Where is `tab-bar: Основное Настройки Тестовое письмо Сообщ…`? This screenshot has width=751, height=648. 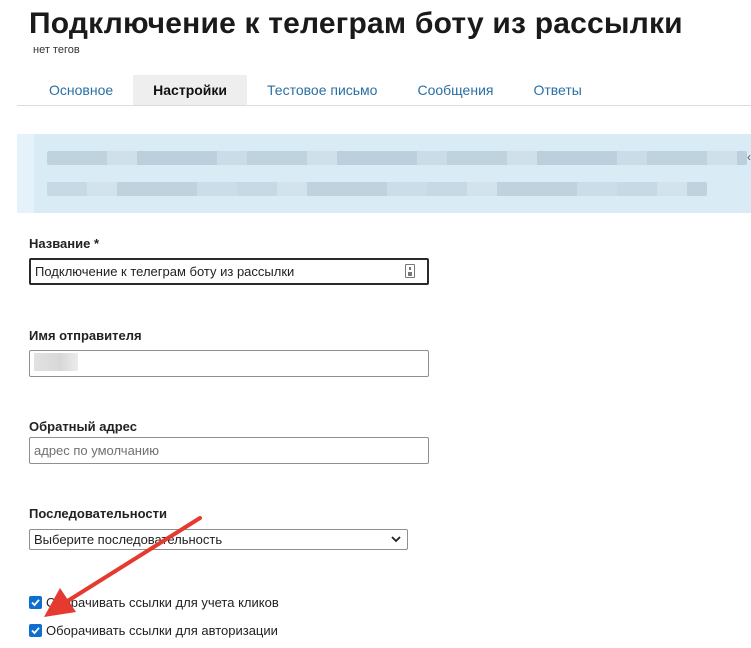
tab-bar: Основное Настройки Тестовое письмо Сообщ… is located at coordinates (315, 90).